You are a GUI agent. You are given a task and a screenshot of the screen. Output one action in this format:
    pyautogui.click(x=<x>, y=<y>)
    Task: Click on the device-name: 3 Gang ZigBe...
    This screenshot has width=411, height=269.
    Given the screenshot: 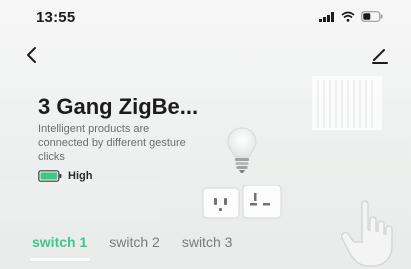 What is the action you would take?
    pyautogui.click(x=118, y=106)
    